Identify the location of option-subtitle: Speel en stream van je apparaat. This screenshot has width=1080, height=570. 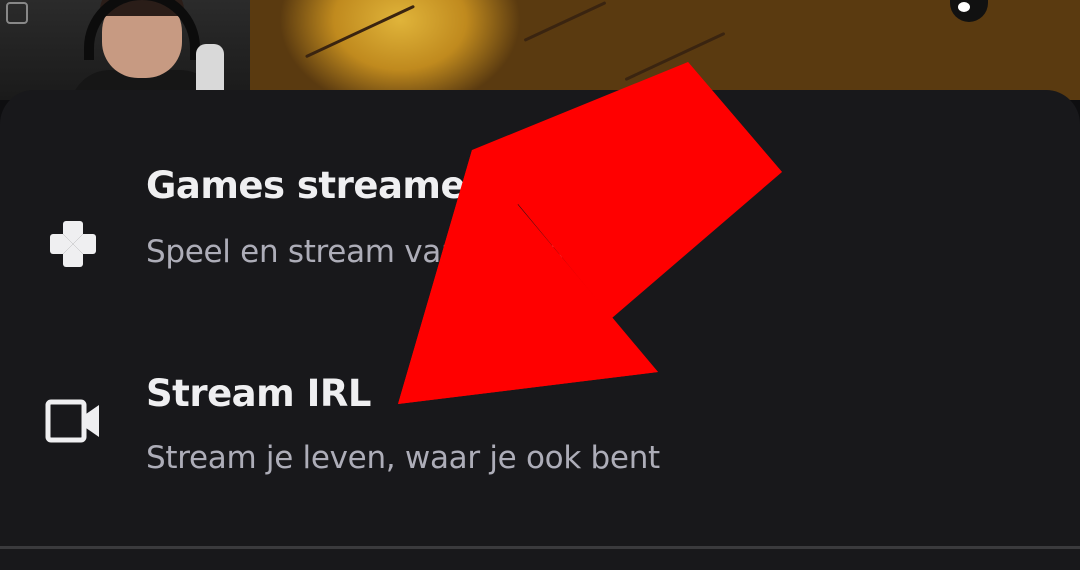
(395, 252).